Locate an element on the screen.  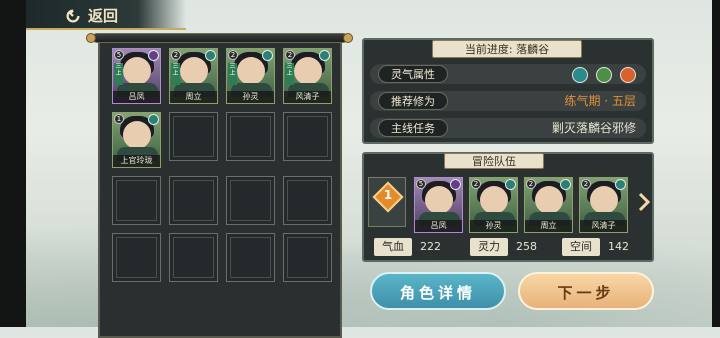
team-member-fengqingzi: 2 风清子 is located at coordinates (603, 205).